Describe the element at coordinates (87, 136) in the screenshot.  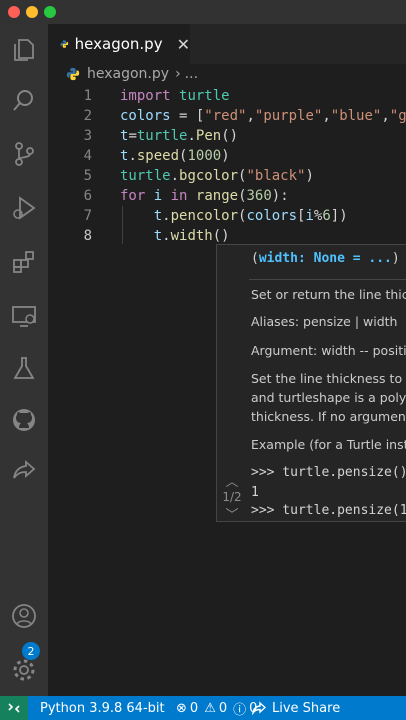
I see `line-number: 3` at that location.